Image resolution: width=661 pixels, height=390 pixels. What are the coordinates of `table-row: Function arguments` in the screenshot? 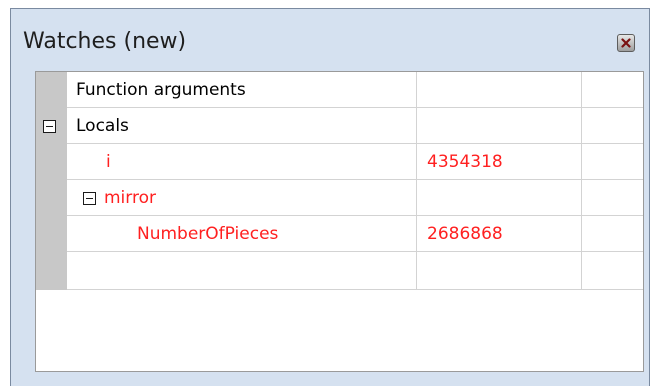 It's located at (339, 90).